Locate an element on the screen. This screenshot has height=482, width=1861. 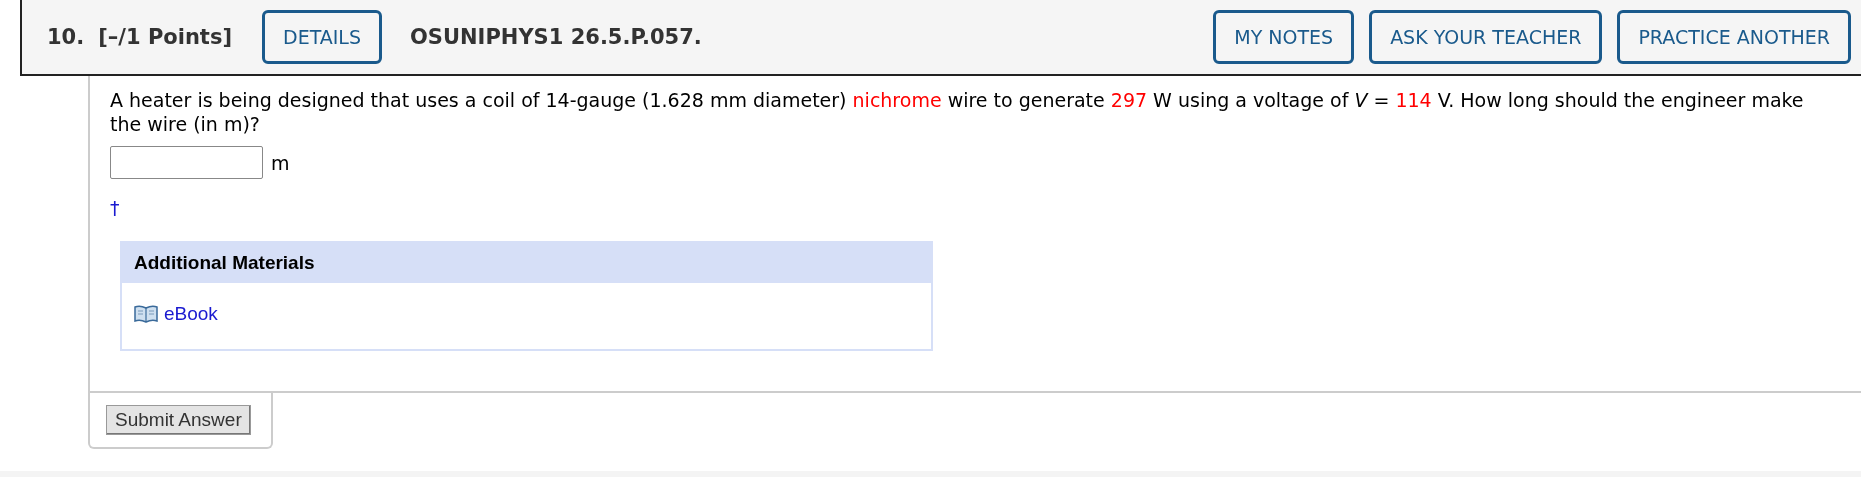
materials-header: Additional Materials is located at coordinates (526, 263).